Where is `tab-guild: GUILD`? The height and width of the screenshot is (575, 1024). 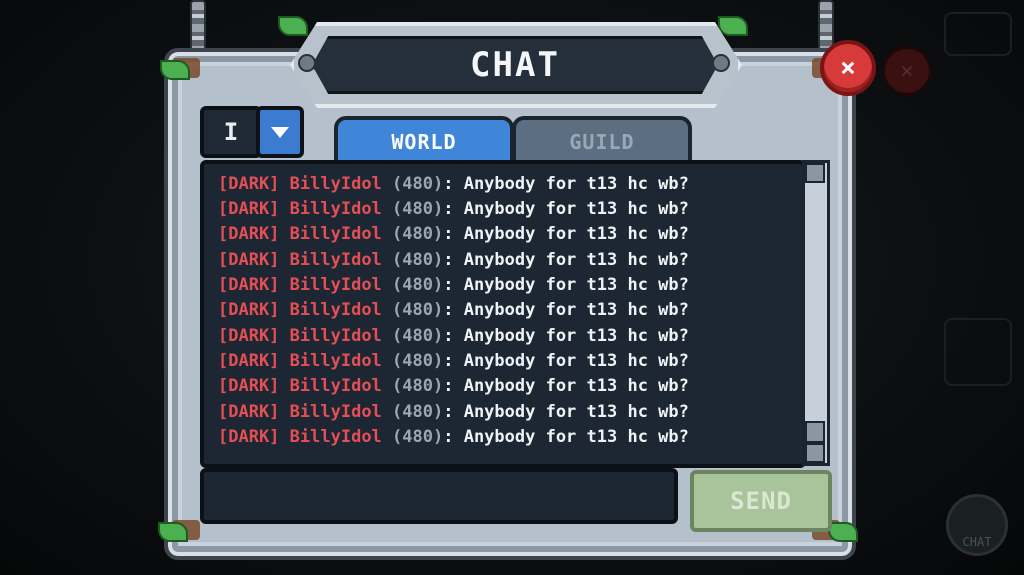
tab-guild: GUILD is located at coordinates (602, 140).